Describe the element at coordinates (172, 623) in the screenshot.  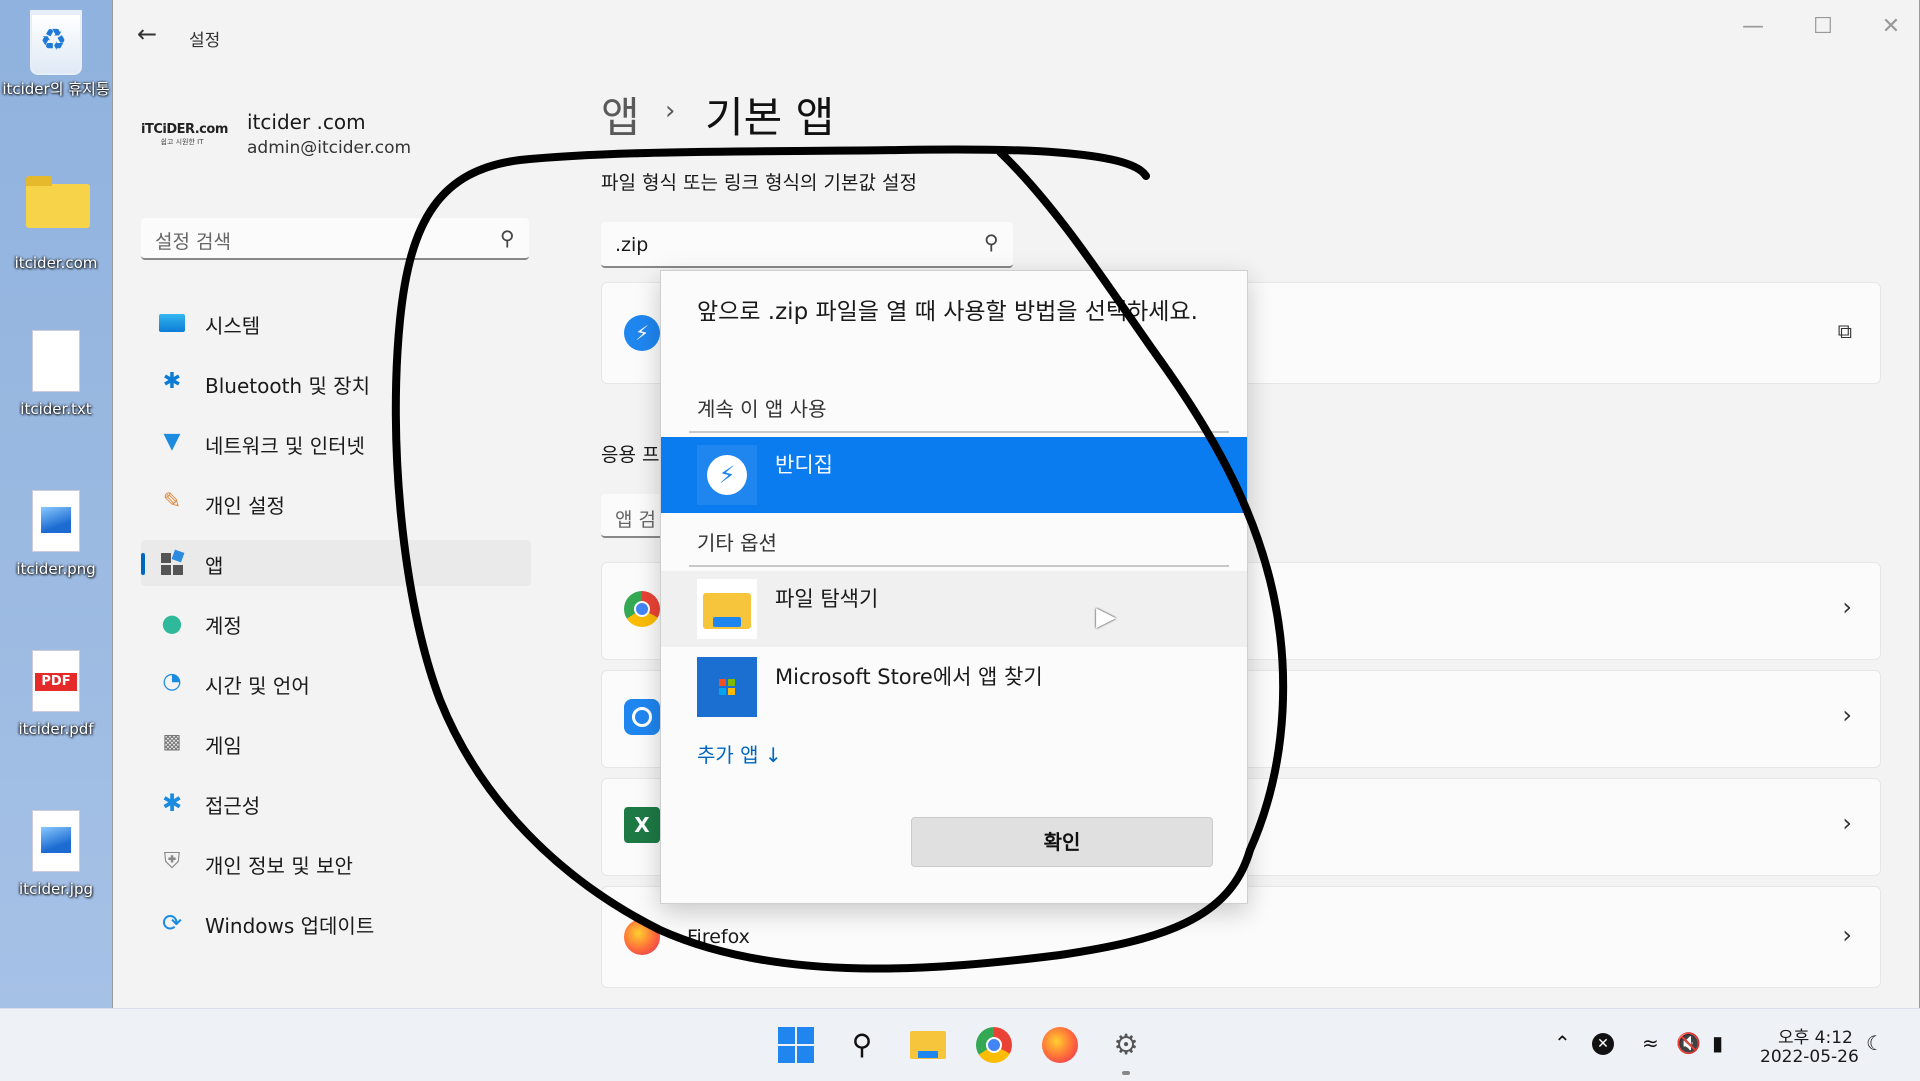
I see `account-icon: ●` at that location.